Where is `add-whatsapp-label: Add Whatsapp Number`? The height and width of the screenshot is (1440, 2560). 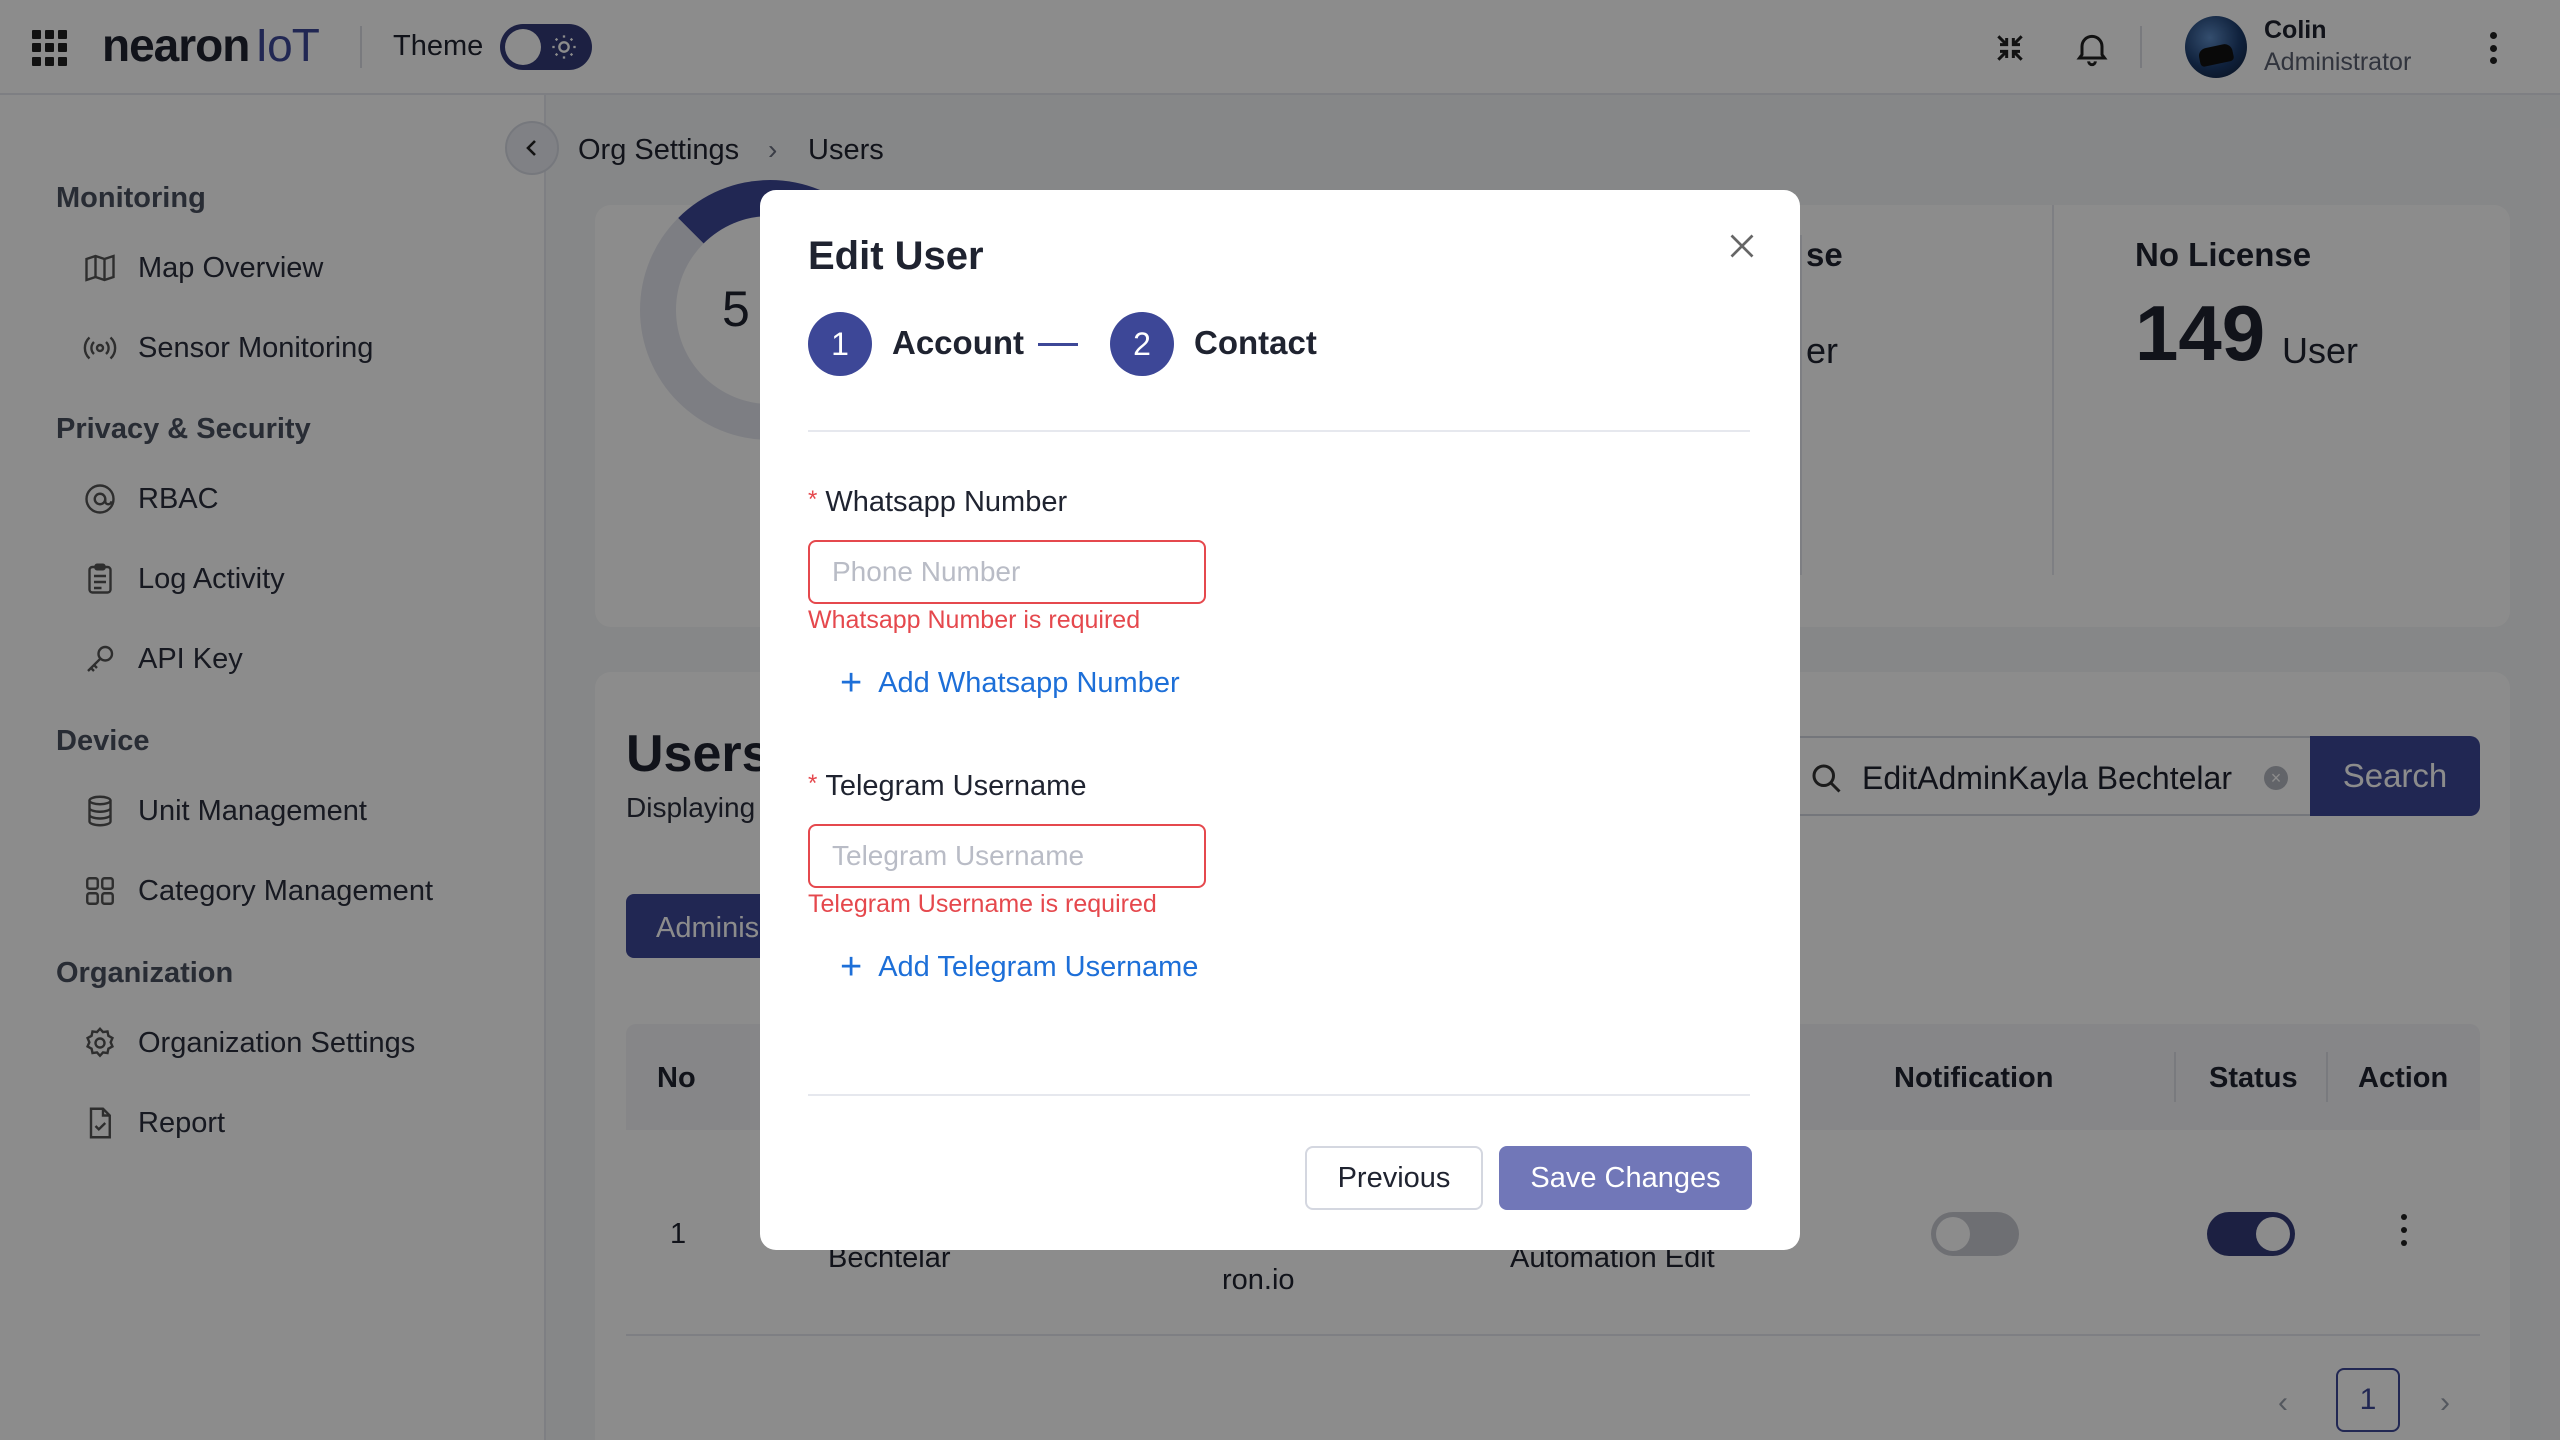
add-whatsapp-label: Add Whatsapp Number is located at coordinates (1029, 682).